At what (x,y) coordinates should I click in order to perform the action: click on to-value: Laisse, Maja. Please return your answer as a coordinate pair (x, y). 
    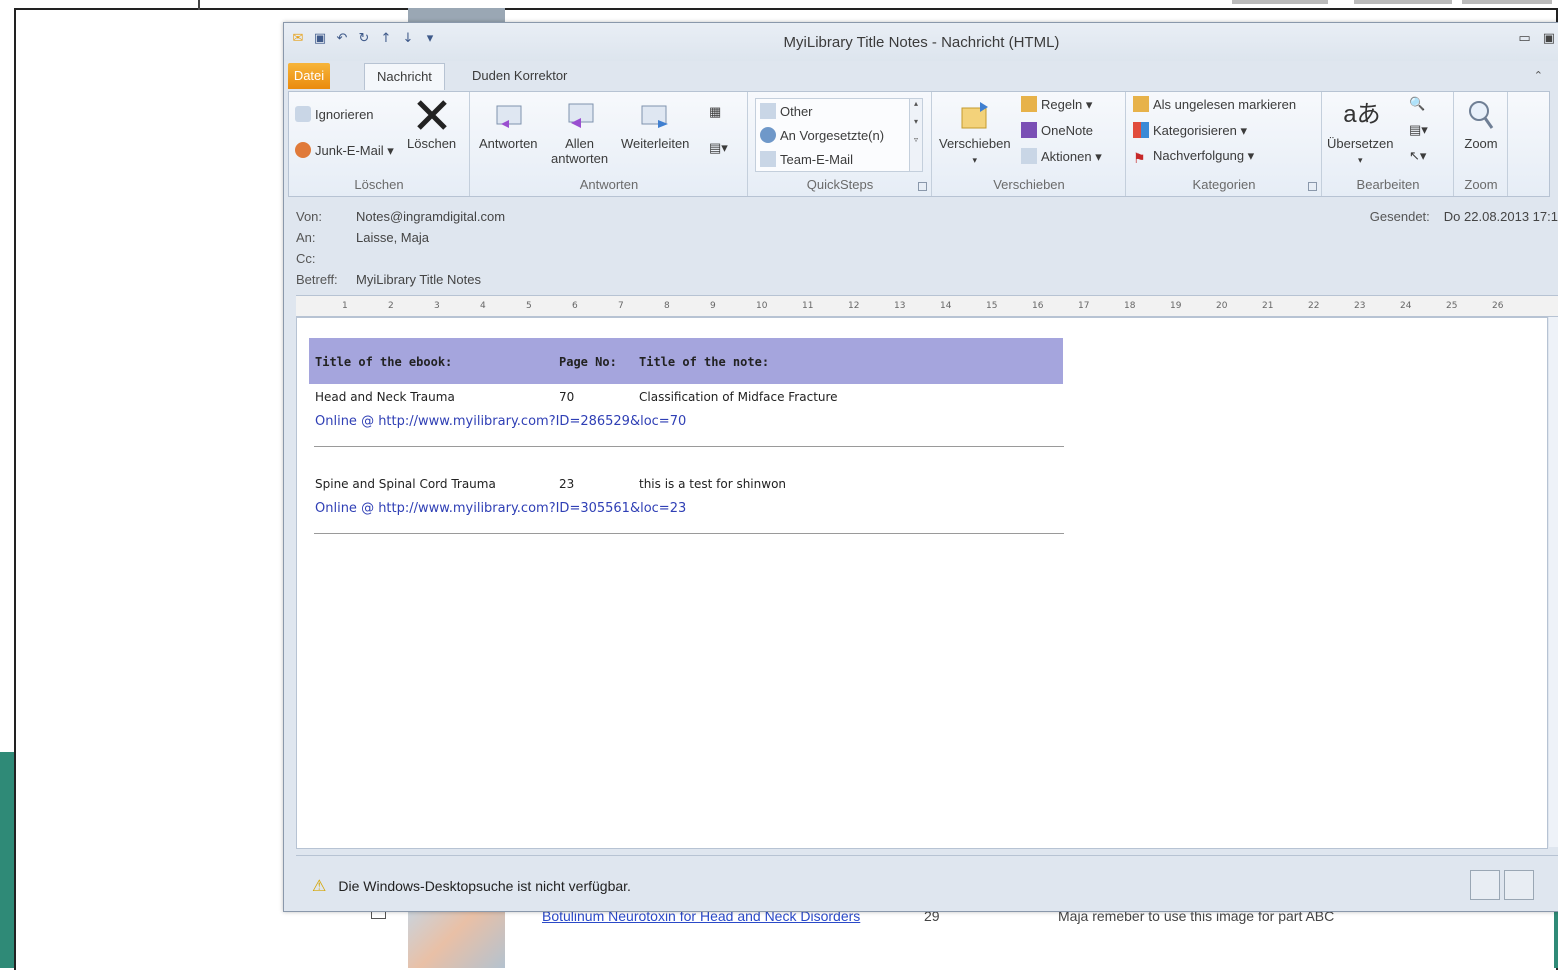
    Looking at the image, I should click on (392, 237).